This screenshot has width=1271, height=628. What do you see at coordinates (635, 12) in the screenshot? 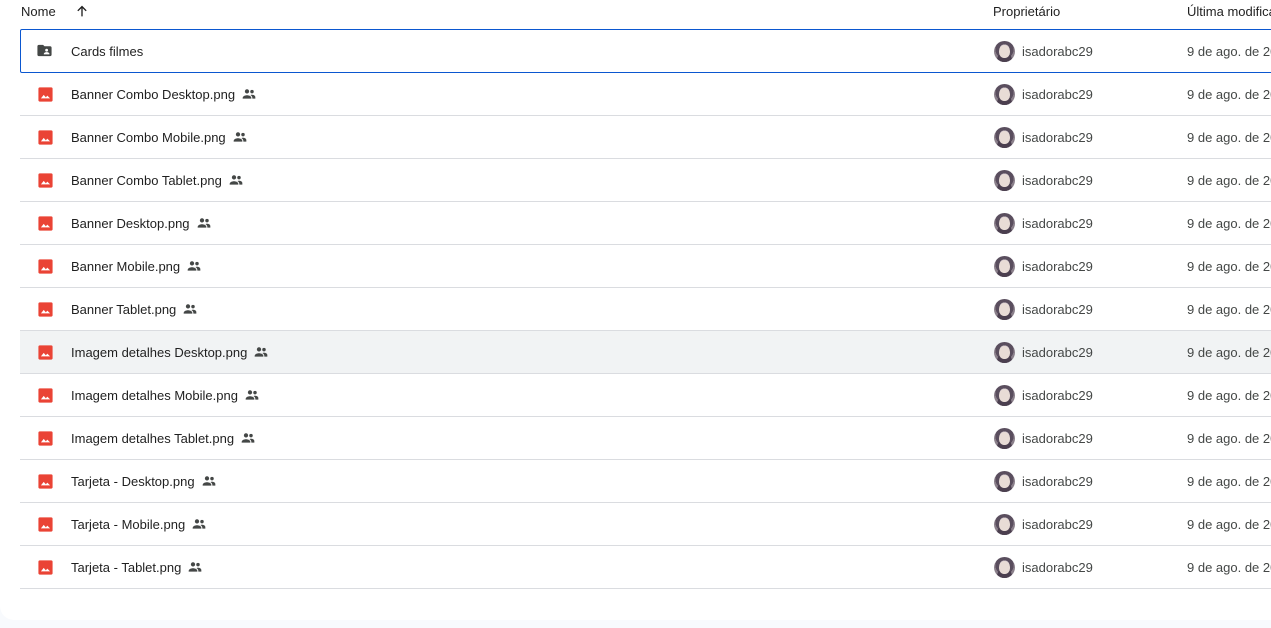
I see `file-list-header: Nome Proprietário Última modificação` at bounding box center [635, 12].